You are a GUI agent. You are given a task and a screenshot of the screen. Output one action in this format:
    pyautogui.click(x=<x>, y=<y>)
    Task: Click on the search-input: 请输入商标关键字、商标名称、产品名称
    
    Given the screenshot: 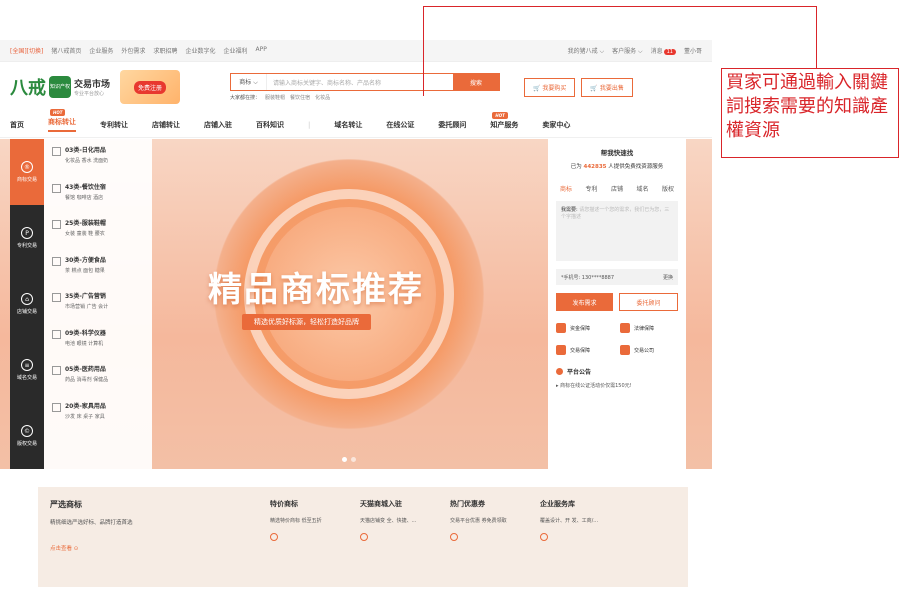 What is the action you would take?
    pyautogui.click(x=360, y=82)
    